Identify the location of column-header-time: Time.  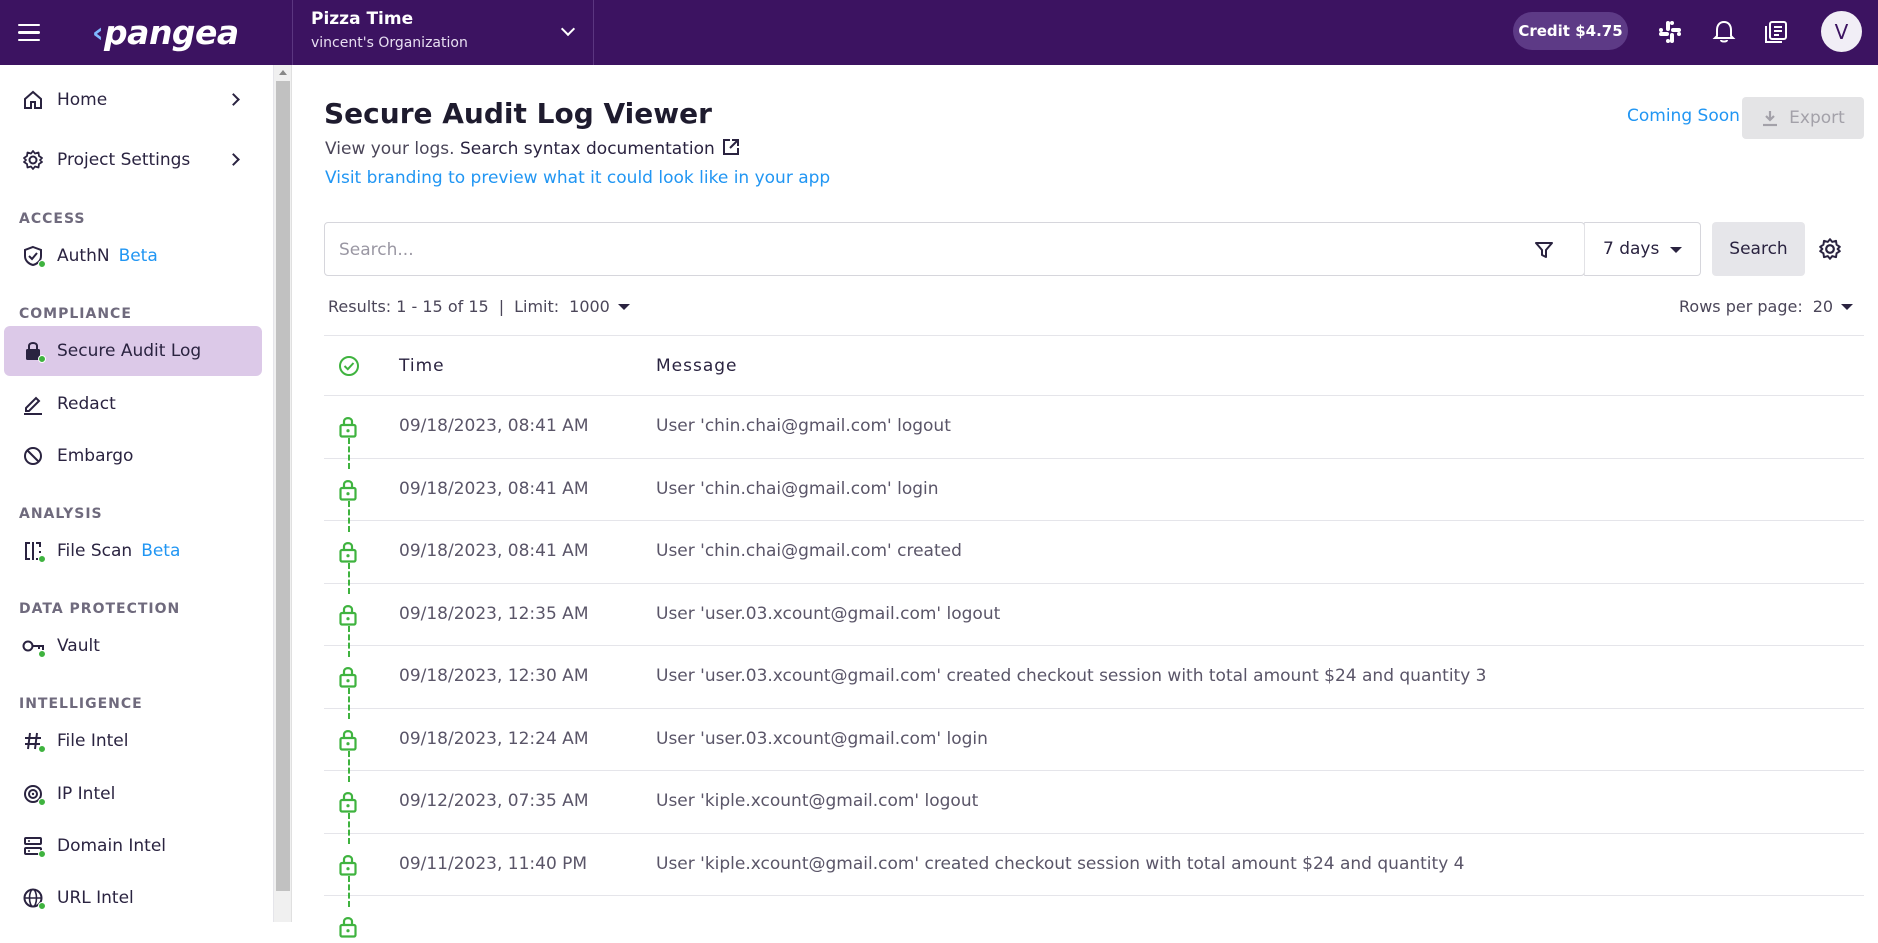
(422, 366).